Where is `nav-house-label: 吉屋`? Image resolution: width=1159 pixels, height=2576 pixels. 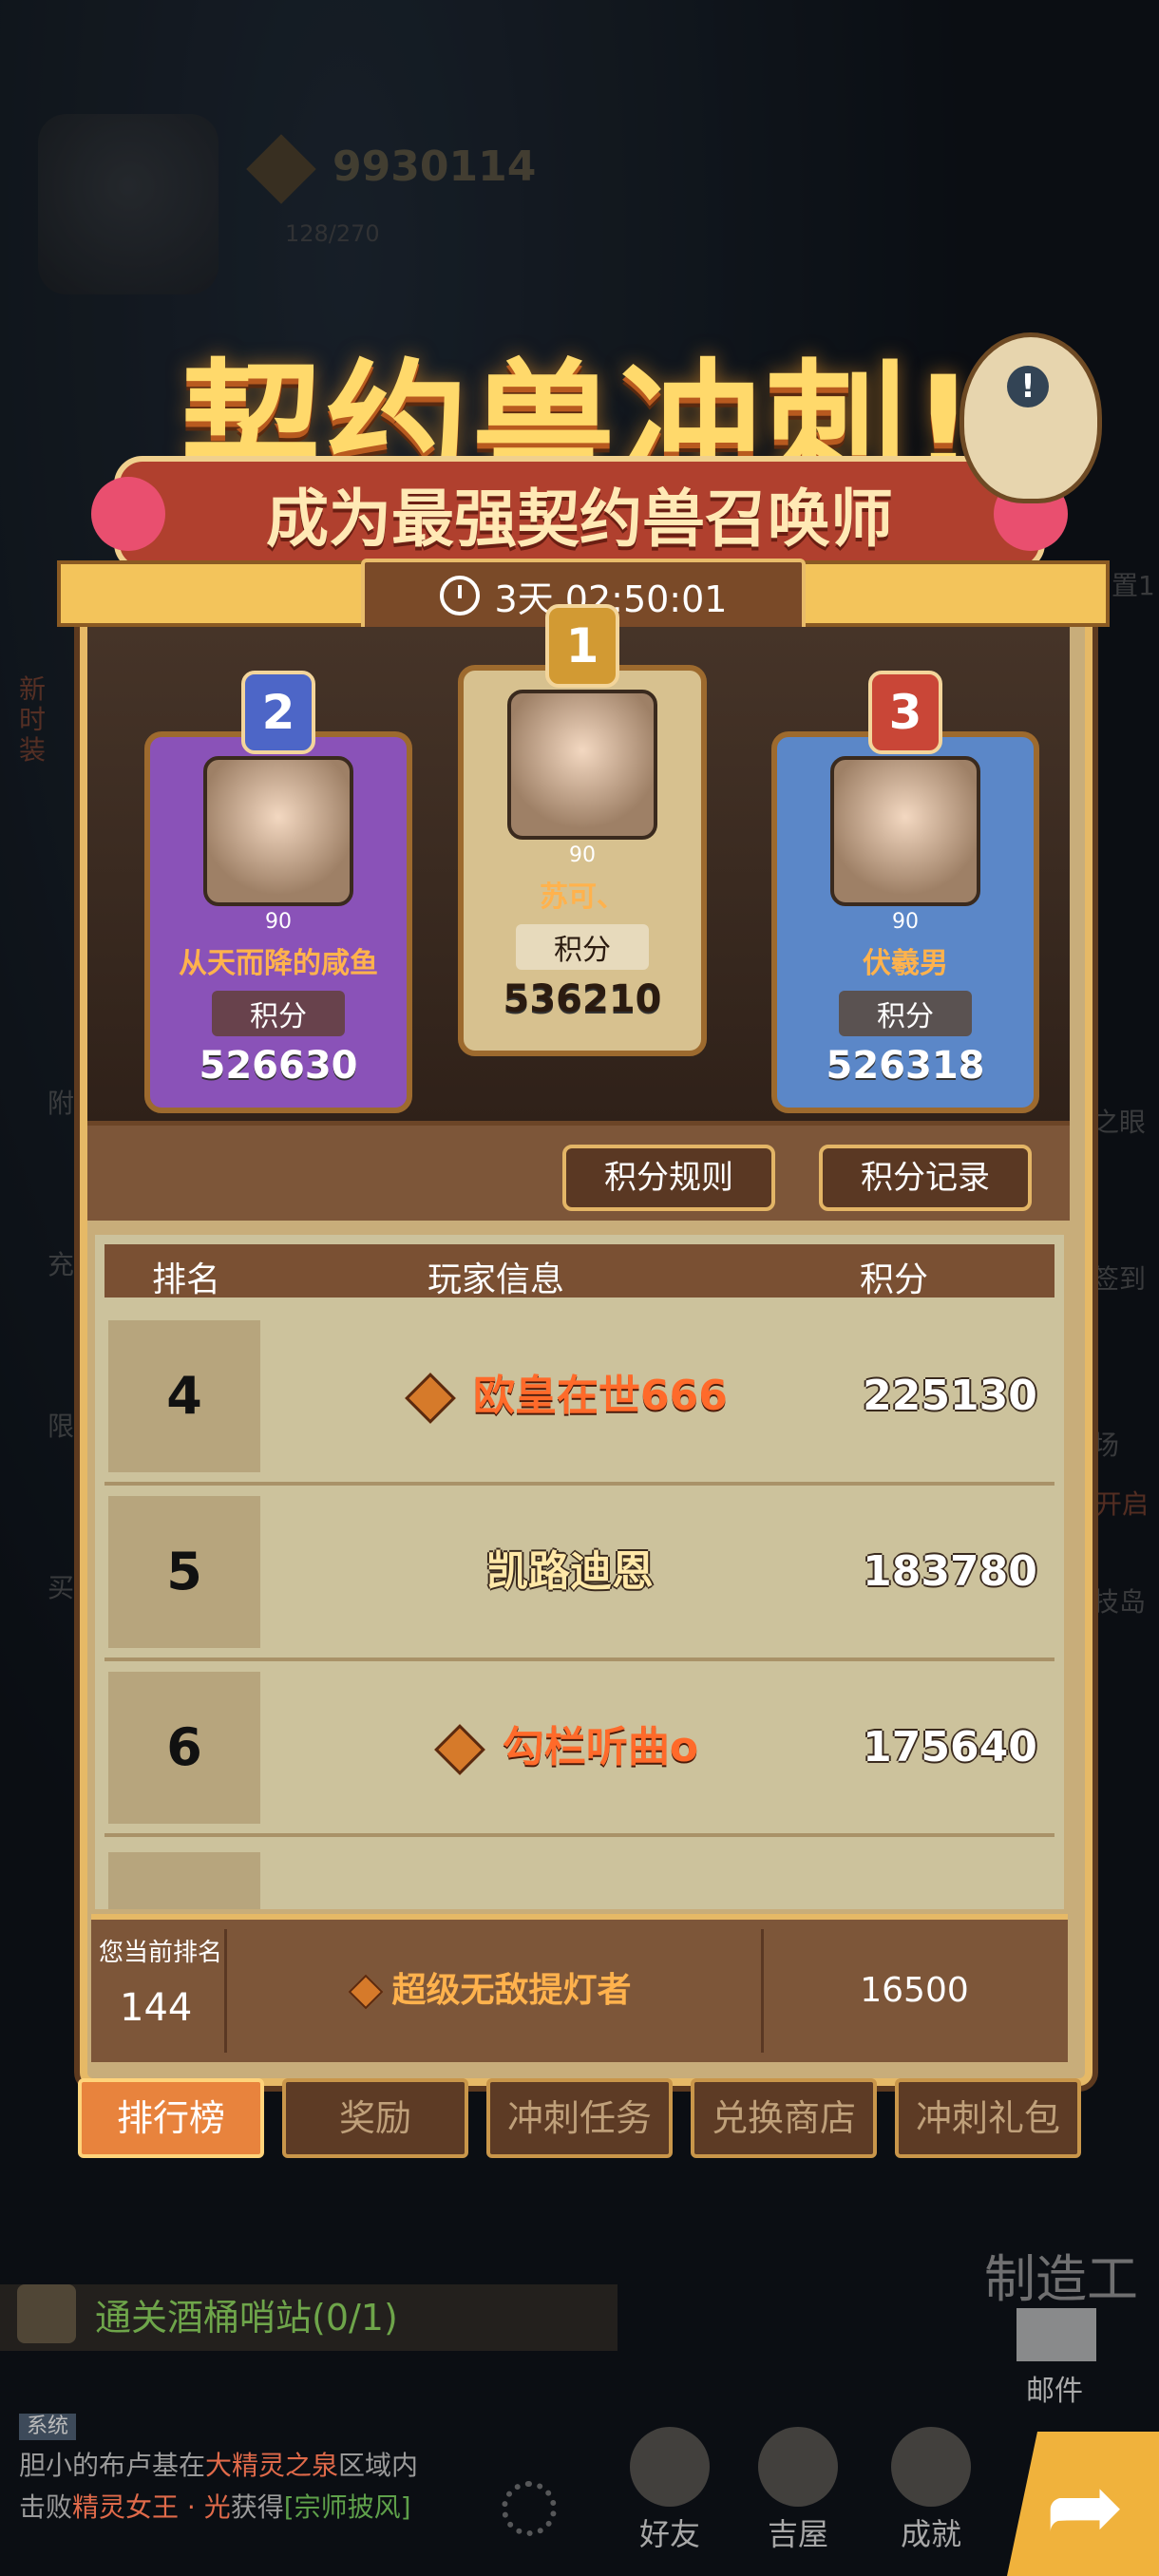 nav-house-label: 吉屋 is located at coordinates (797, 2534).